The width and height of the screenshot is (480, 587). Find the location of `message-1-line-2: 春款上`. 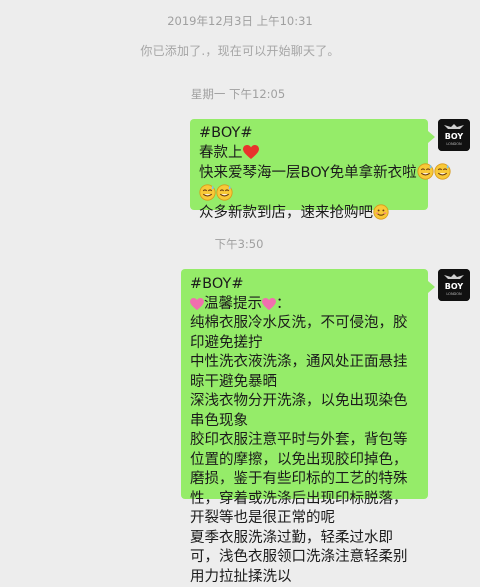

message-1-line-2: 春款上 is located at coordinates (309, 154).